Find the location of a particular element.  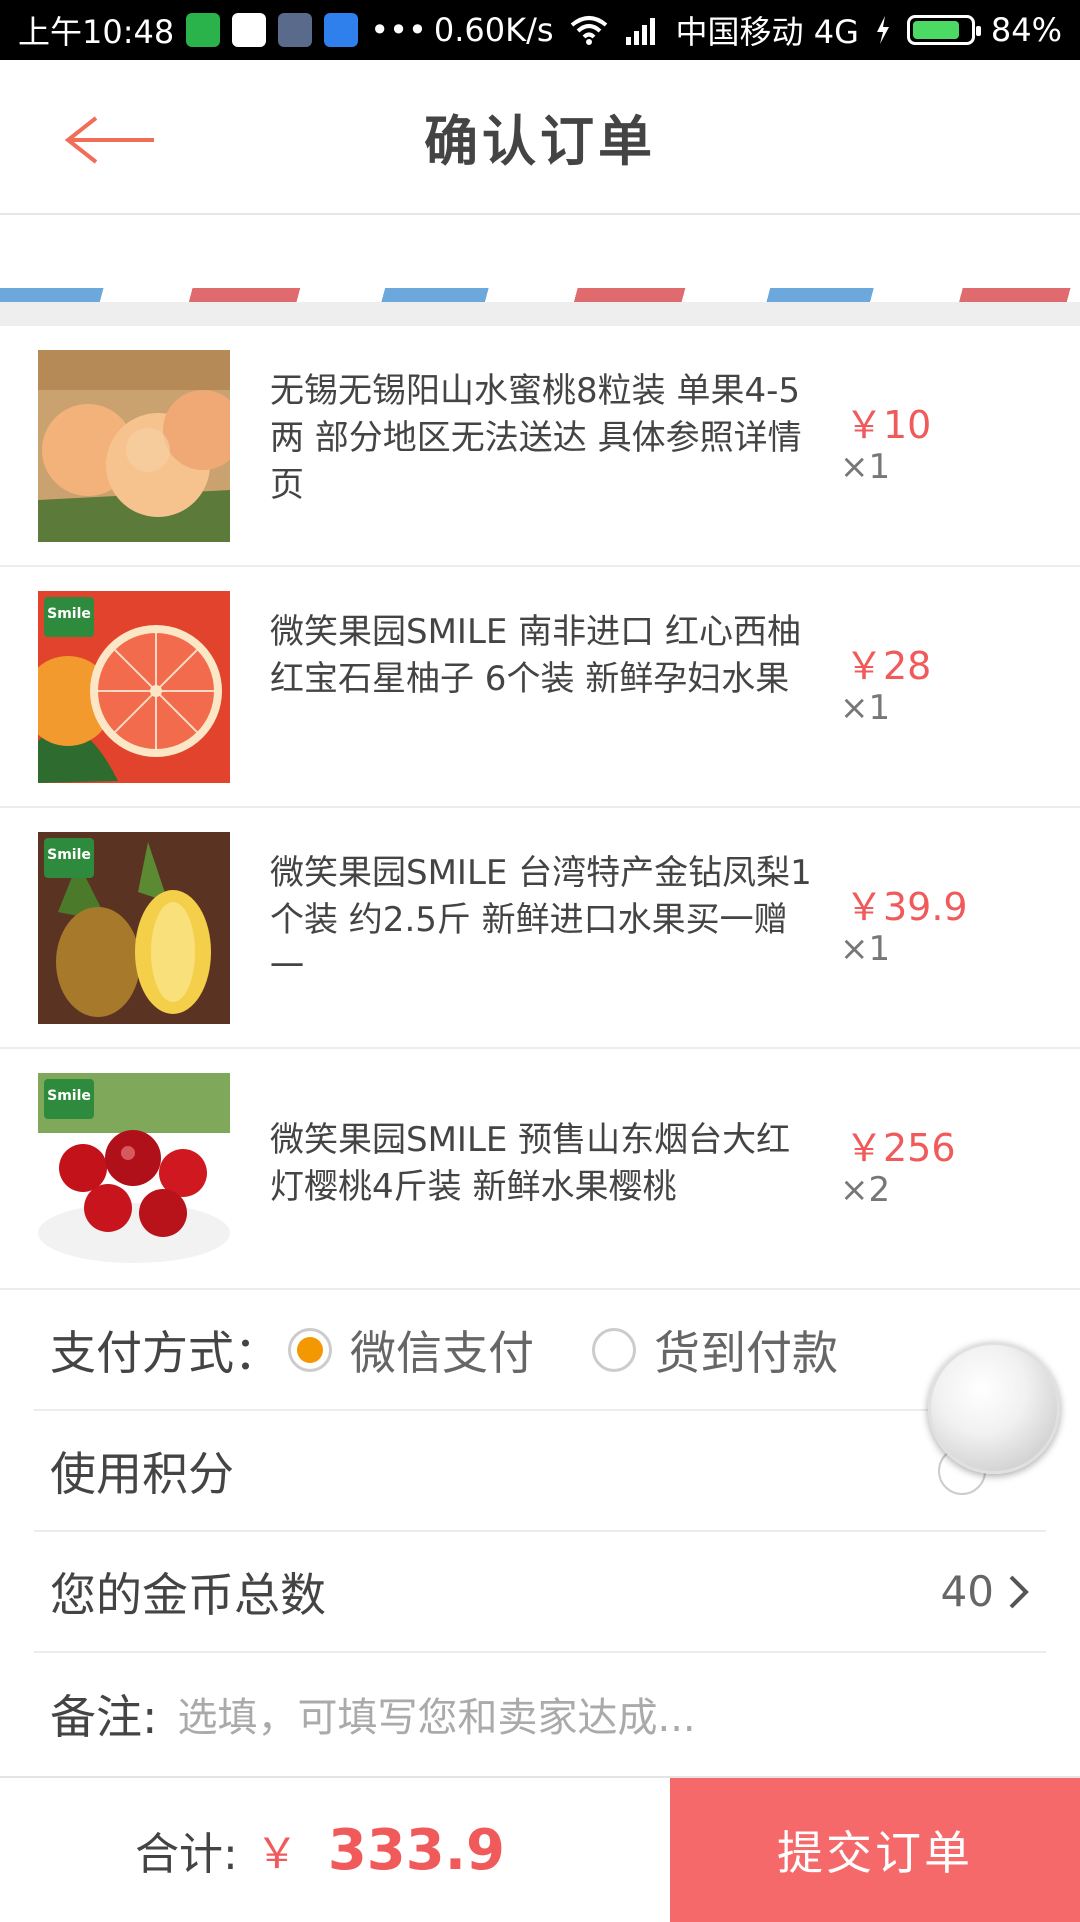

cash-on-delivery-label: 货到付款 is located at coordinates (746, 1350).